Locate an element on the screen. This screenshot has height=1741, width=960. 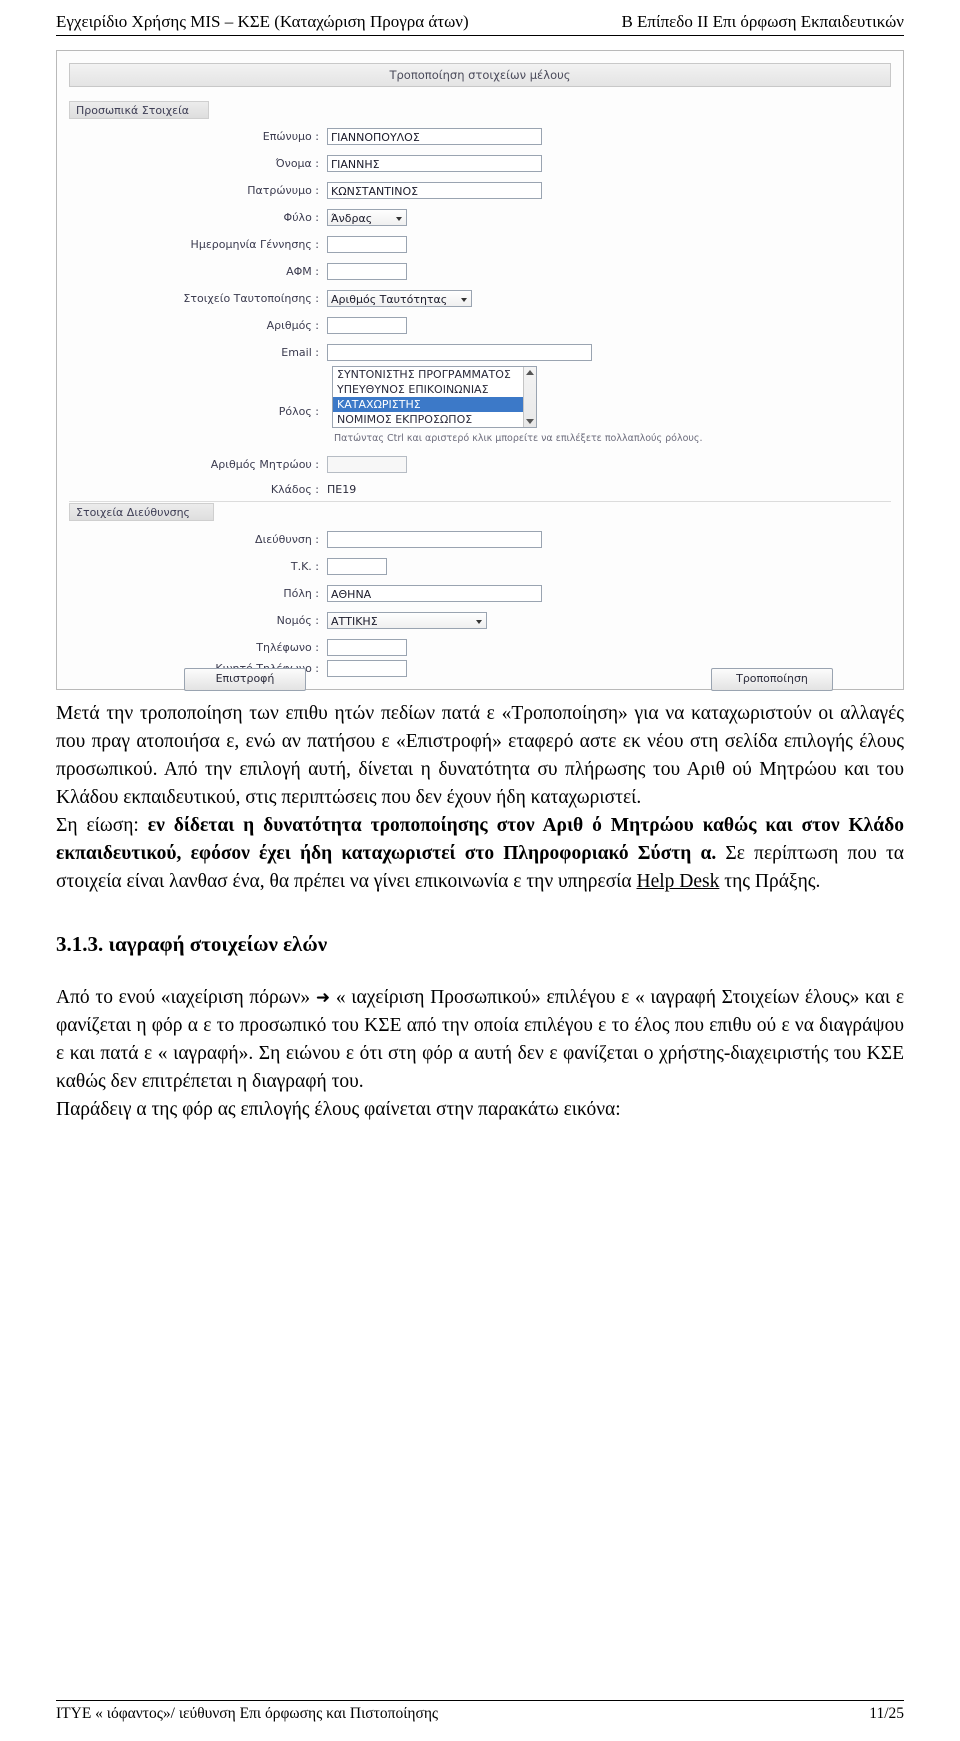
label-birthdate: Ημερομηνία Γέννησης : is located at coordinates (254, 244).